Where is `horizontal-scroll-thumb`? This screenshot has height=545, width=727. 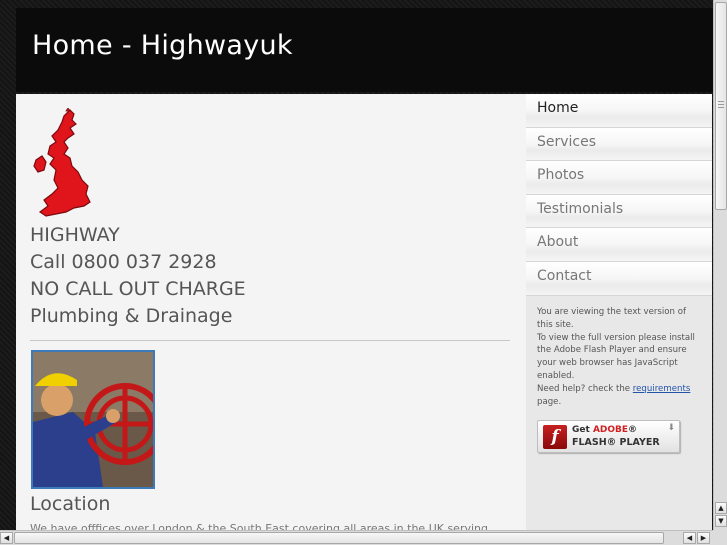 horizontal-scroll-thumb is located at coordinates (339, 538).